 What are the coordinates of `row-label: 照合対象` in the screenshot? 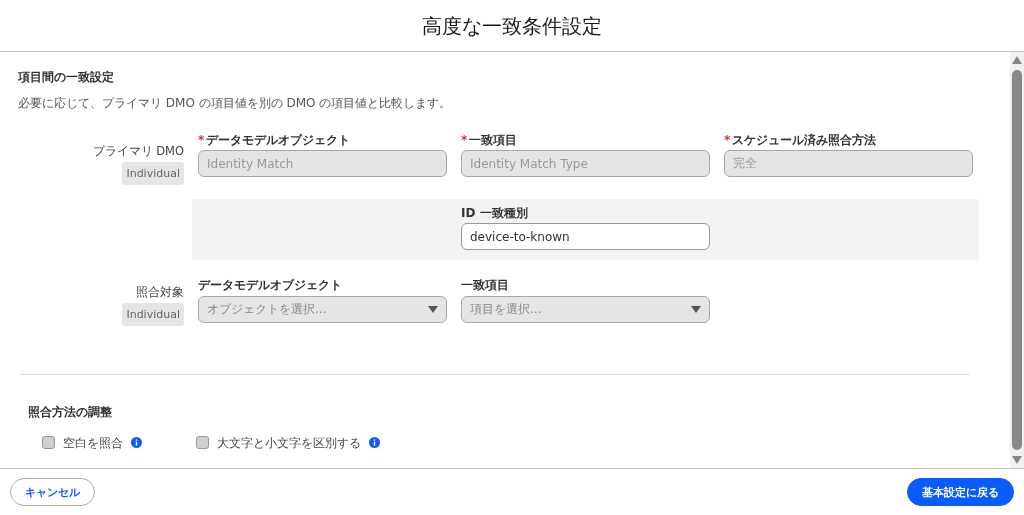 It's located at (160, 293).